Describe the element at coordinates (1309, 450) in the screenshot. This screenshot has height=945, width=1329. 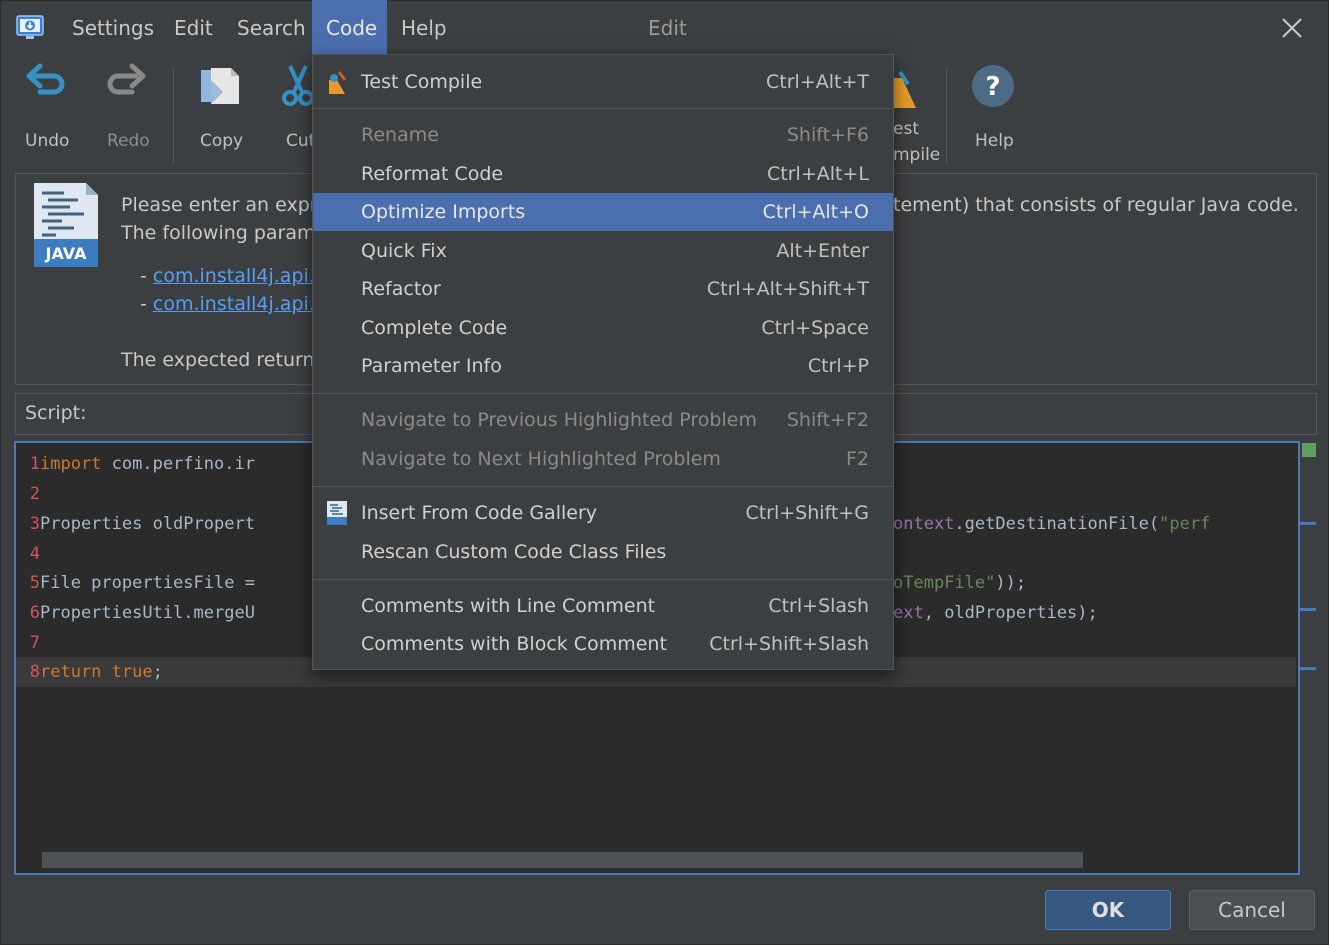
I see `status-ok-marker` at that location.